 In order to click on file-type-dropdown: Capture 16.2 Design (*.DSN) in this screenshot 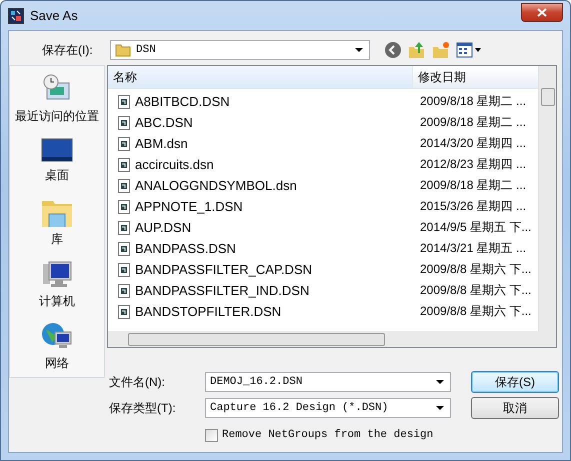, I will do `click(328, 408)`.